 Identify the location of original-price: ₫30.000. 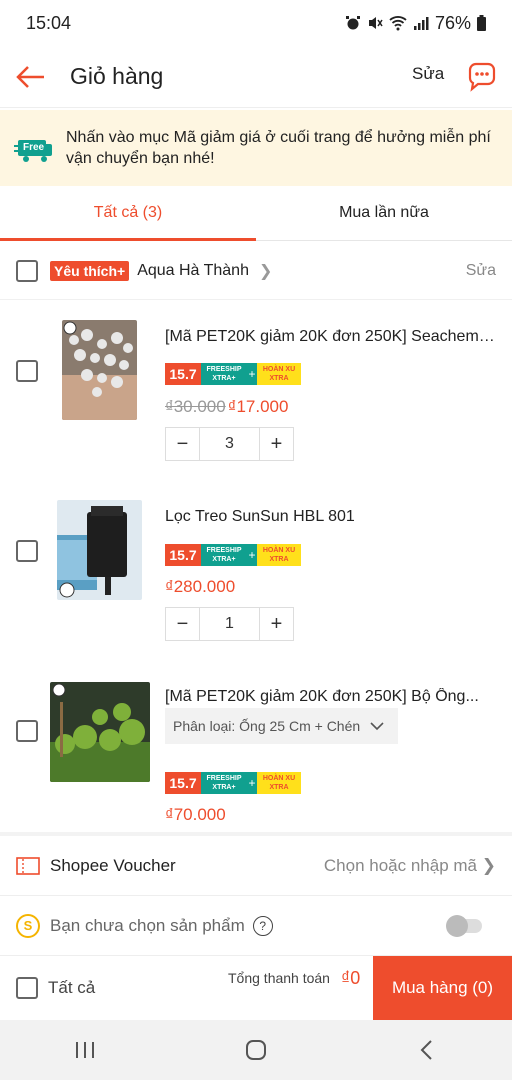
(195, 406).